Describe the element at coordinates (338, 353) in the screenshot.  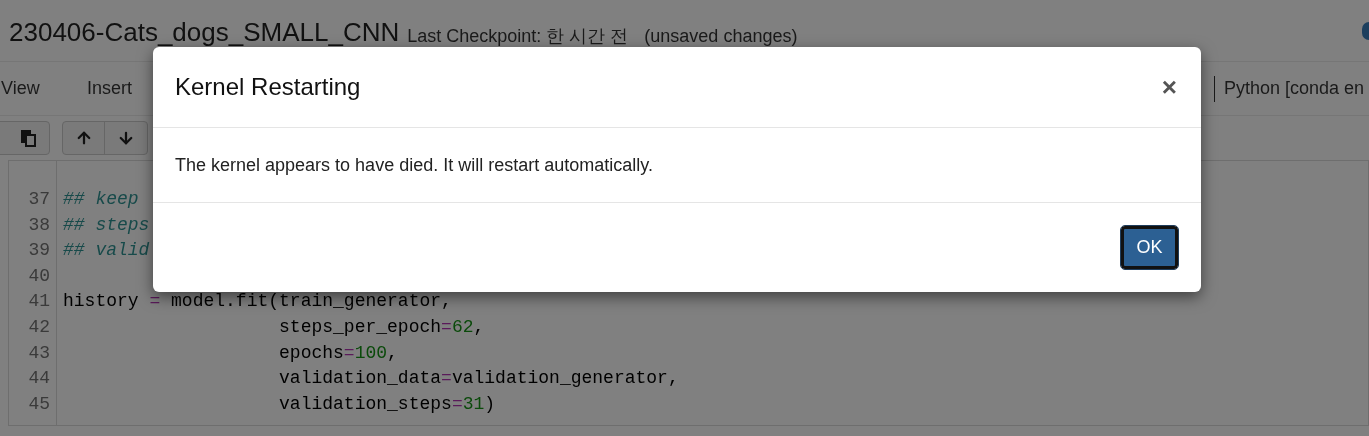
I see `code-line: epochs=100,` at that location.